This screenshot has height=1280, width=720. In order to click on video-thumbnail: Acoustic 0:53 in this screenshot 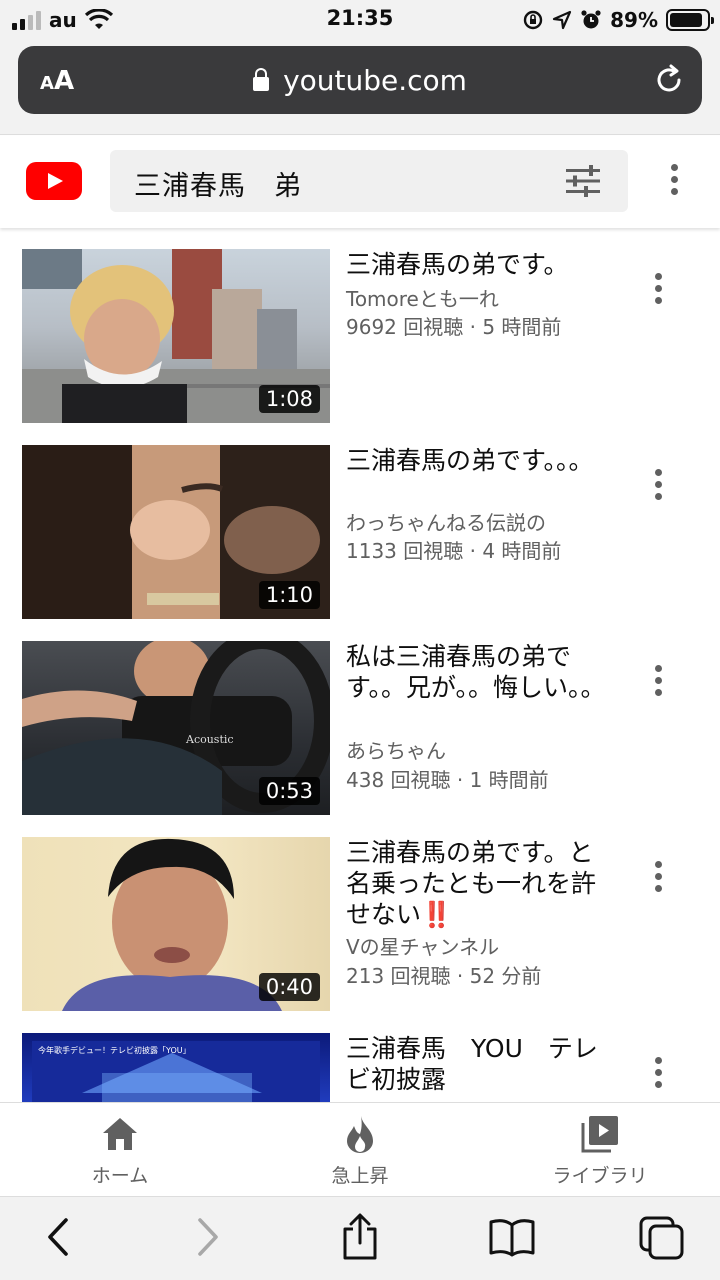, I will do `click(176, 728)`.